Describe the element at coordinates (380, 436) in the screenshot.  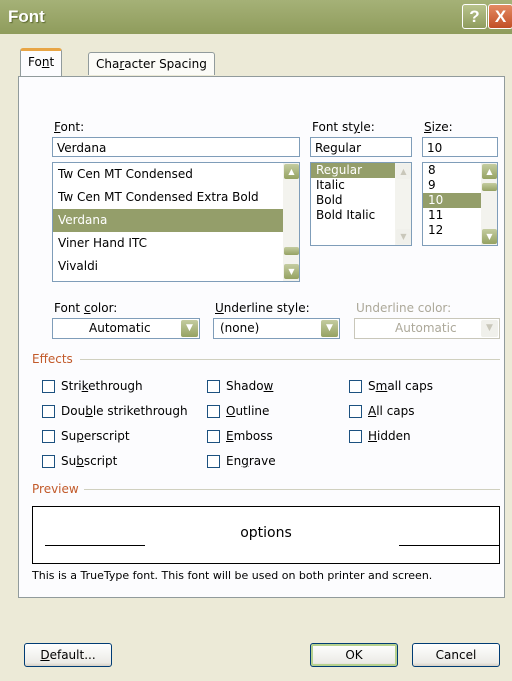
I see `hidden-checkbox: Hidden` at that location.